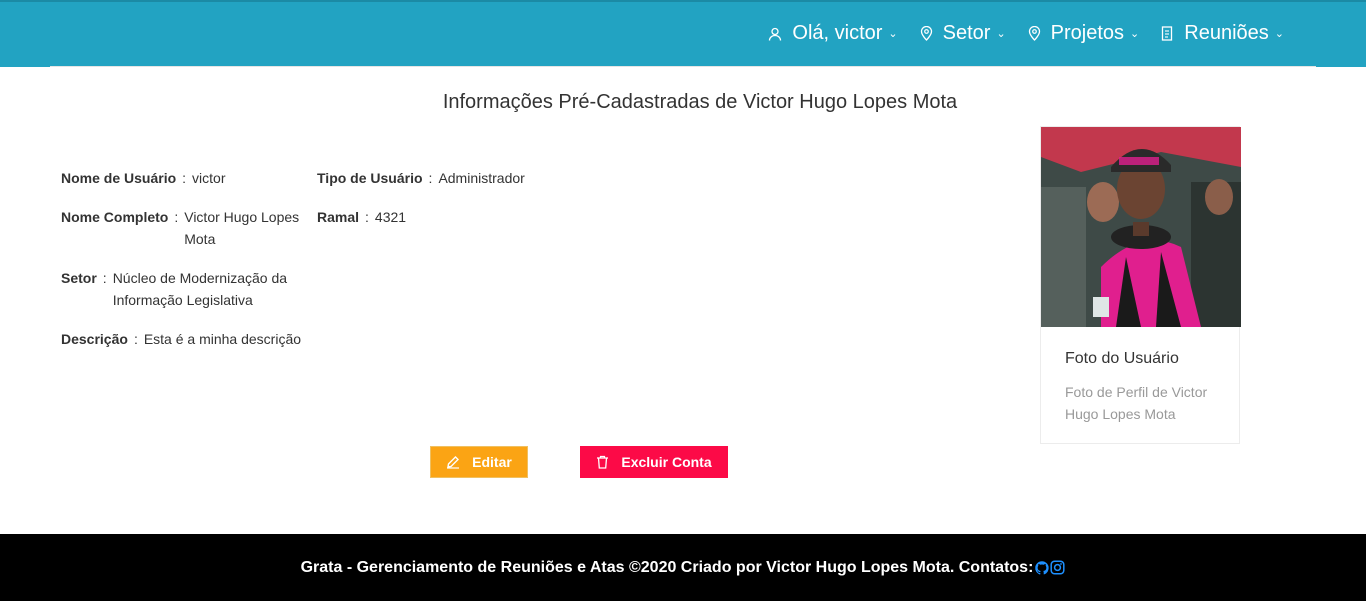  Describe the element at coordinates (1167, 33) in the screenshot. I see `document-icon` at that location.